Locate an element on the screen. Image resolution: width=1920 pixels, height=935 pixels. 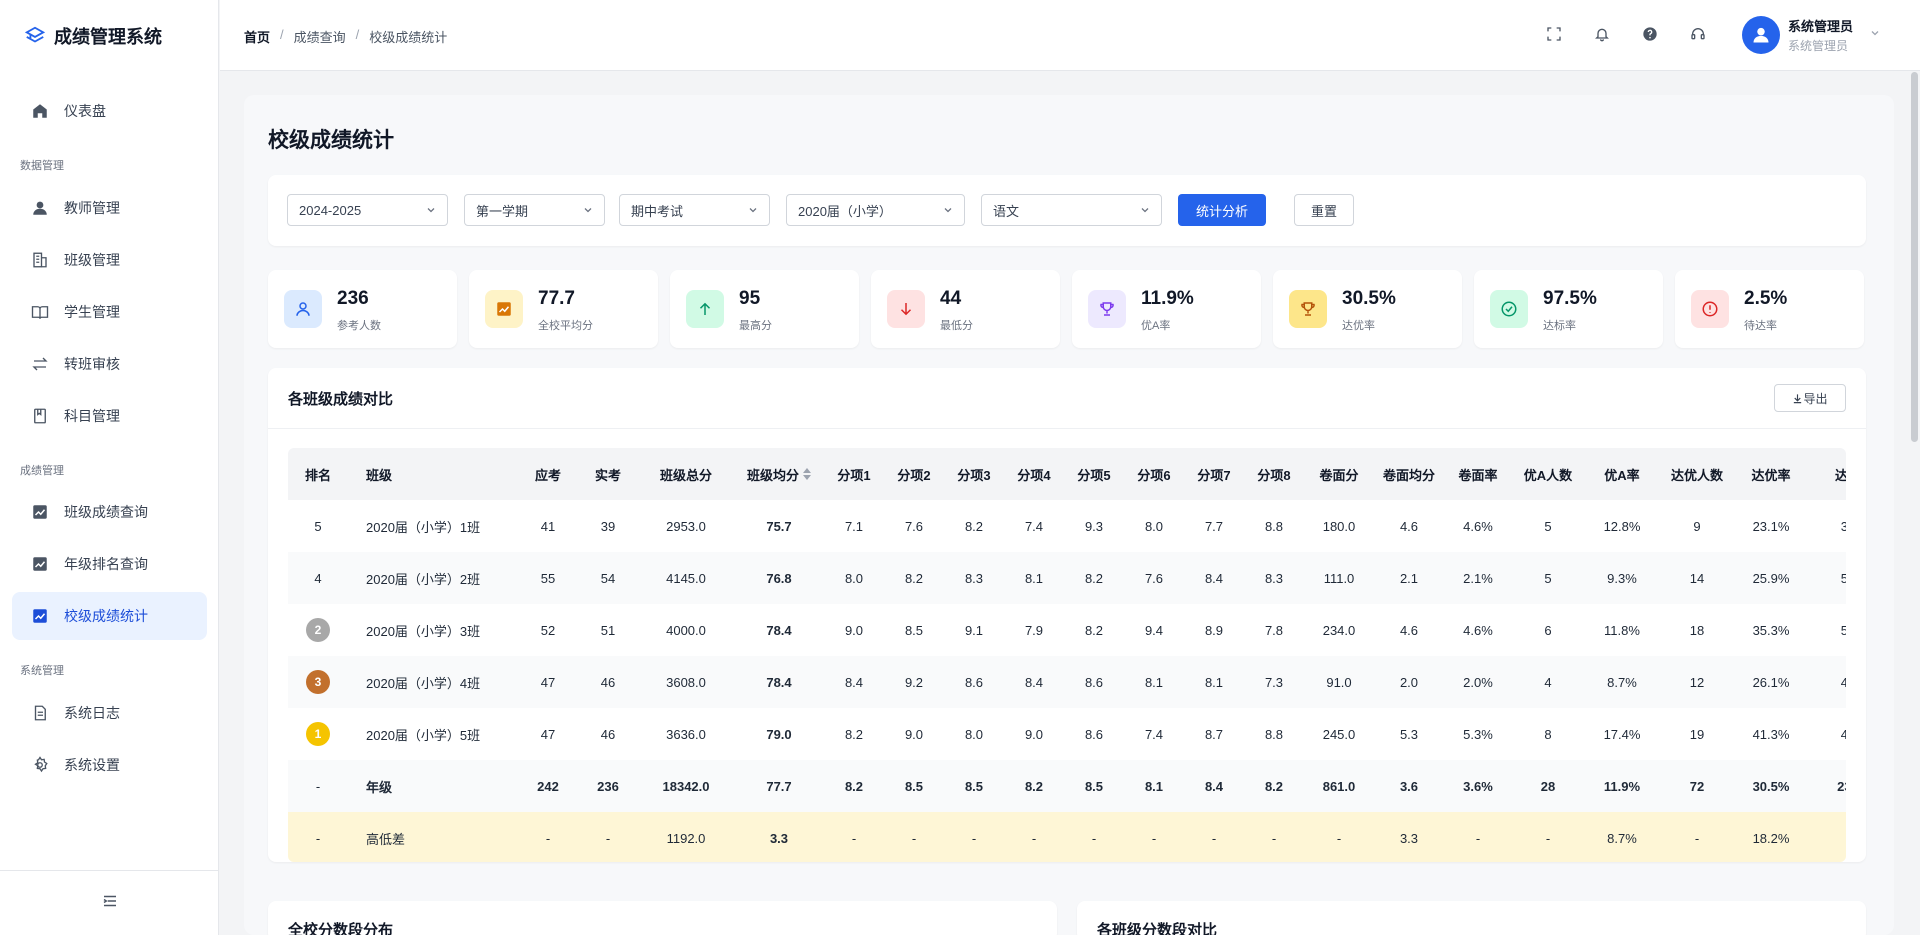
table-cell: 8.5 is located at coordinates (1094, 786).